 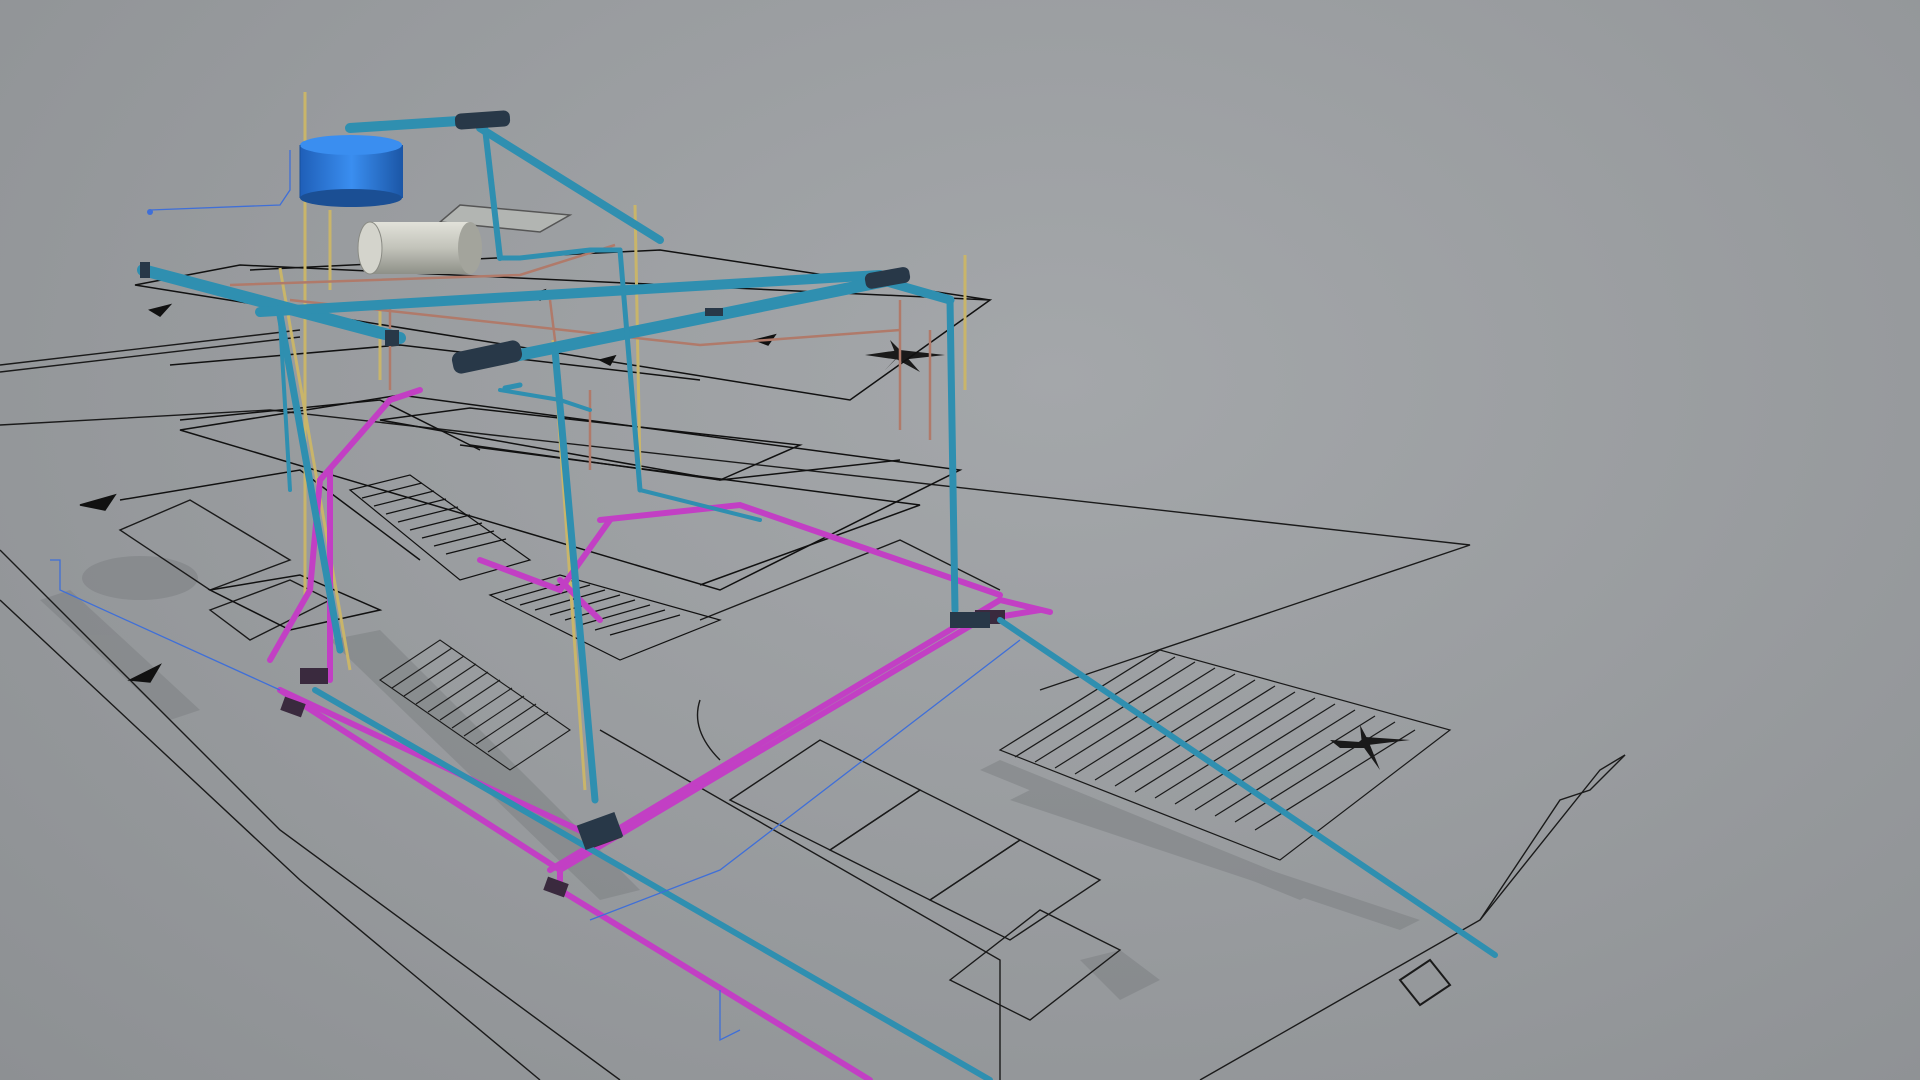 I want to click on sewage-fittings, so click(x=642, y=754).